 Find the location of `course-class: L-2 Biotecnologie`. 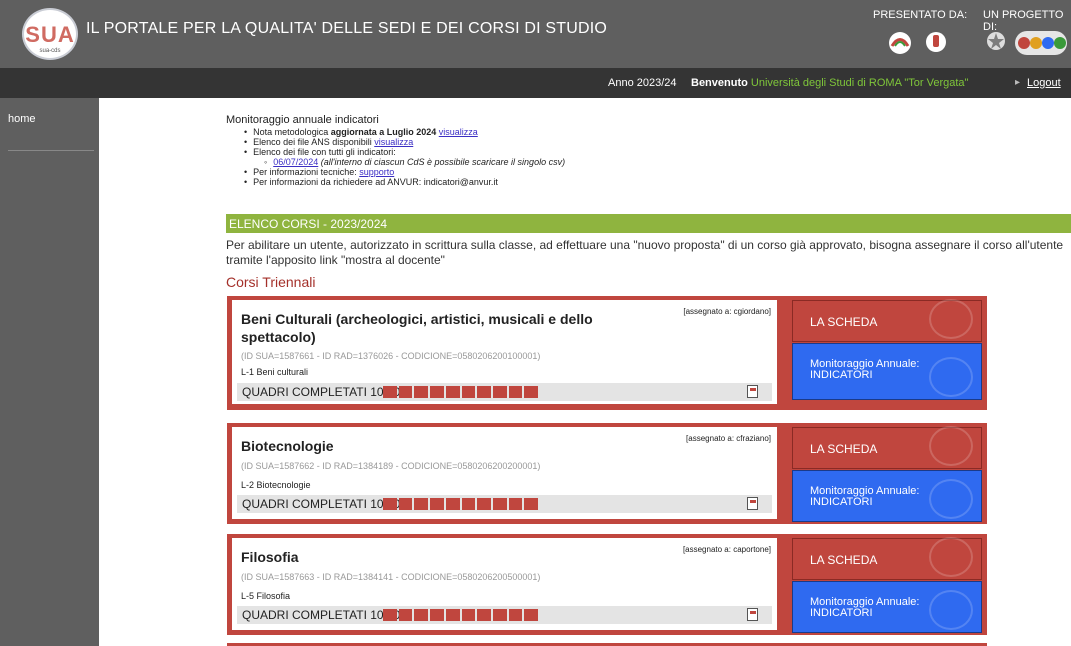

course-class: L-2 Biotecnologie is located at coordinates (276, 485).